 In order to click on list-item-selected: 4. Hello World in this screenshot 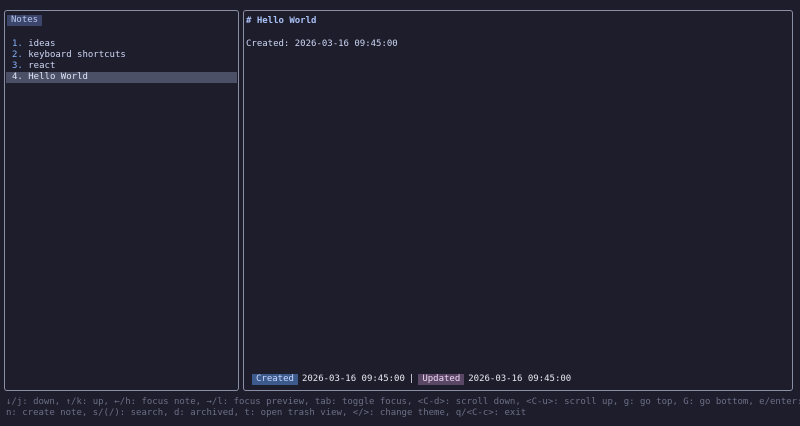, I will do `click(121, 77)`.